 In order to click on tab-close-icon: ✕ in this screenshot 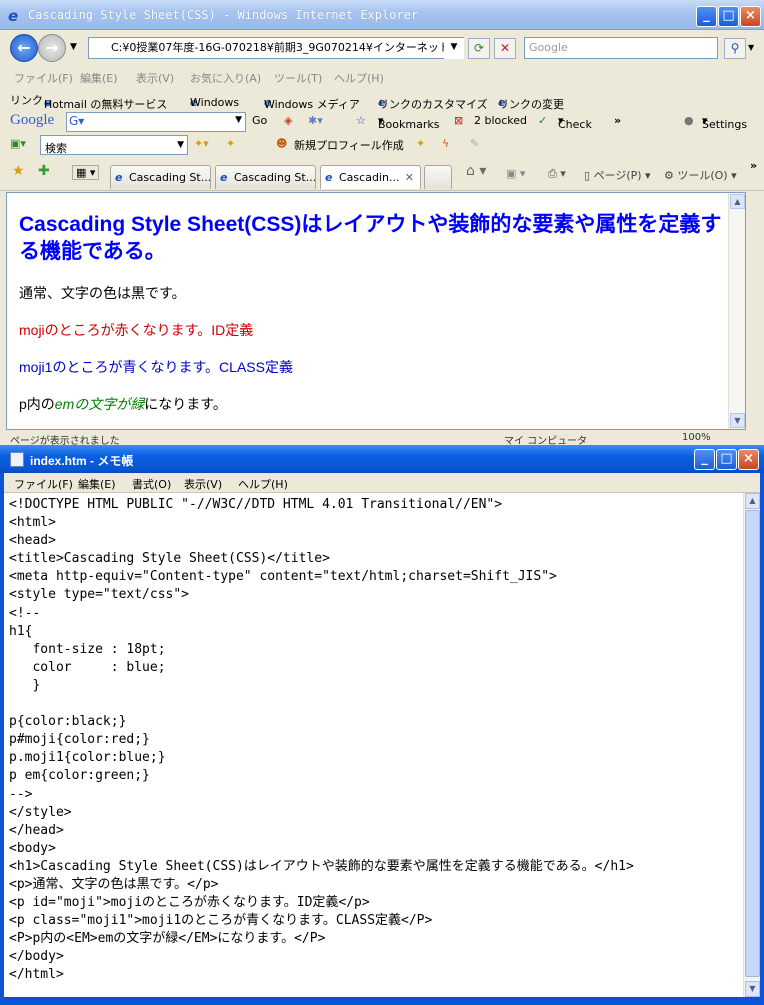, I will do `click(409, 177)`.